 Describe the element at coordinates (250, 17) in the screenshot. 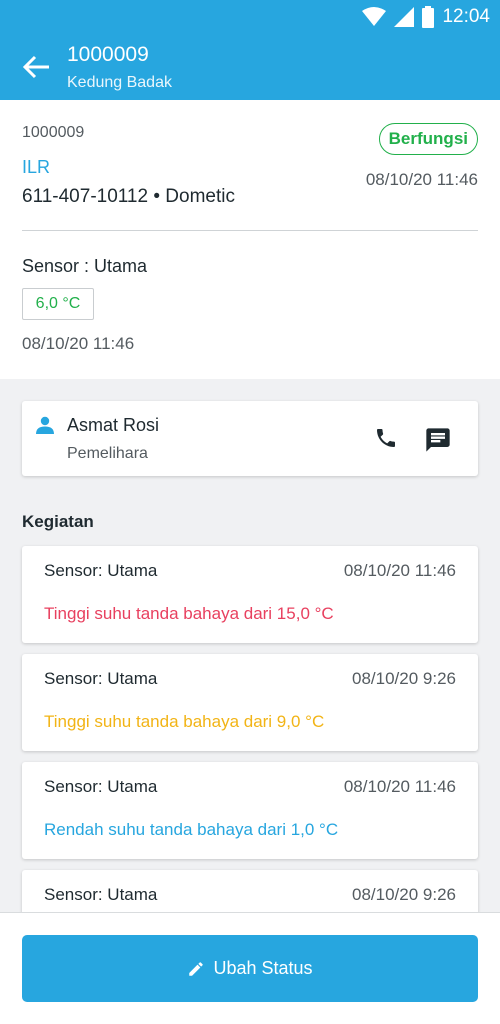

I see `status-bar: 12:04` at that location.